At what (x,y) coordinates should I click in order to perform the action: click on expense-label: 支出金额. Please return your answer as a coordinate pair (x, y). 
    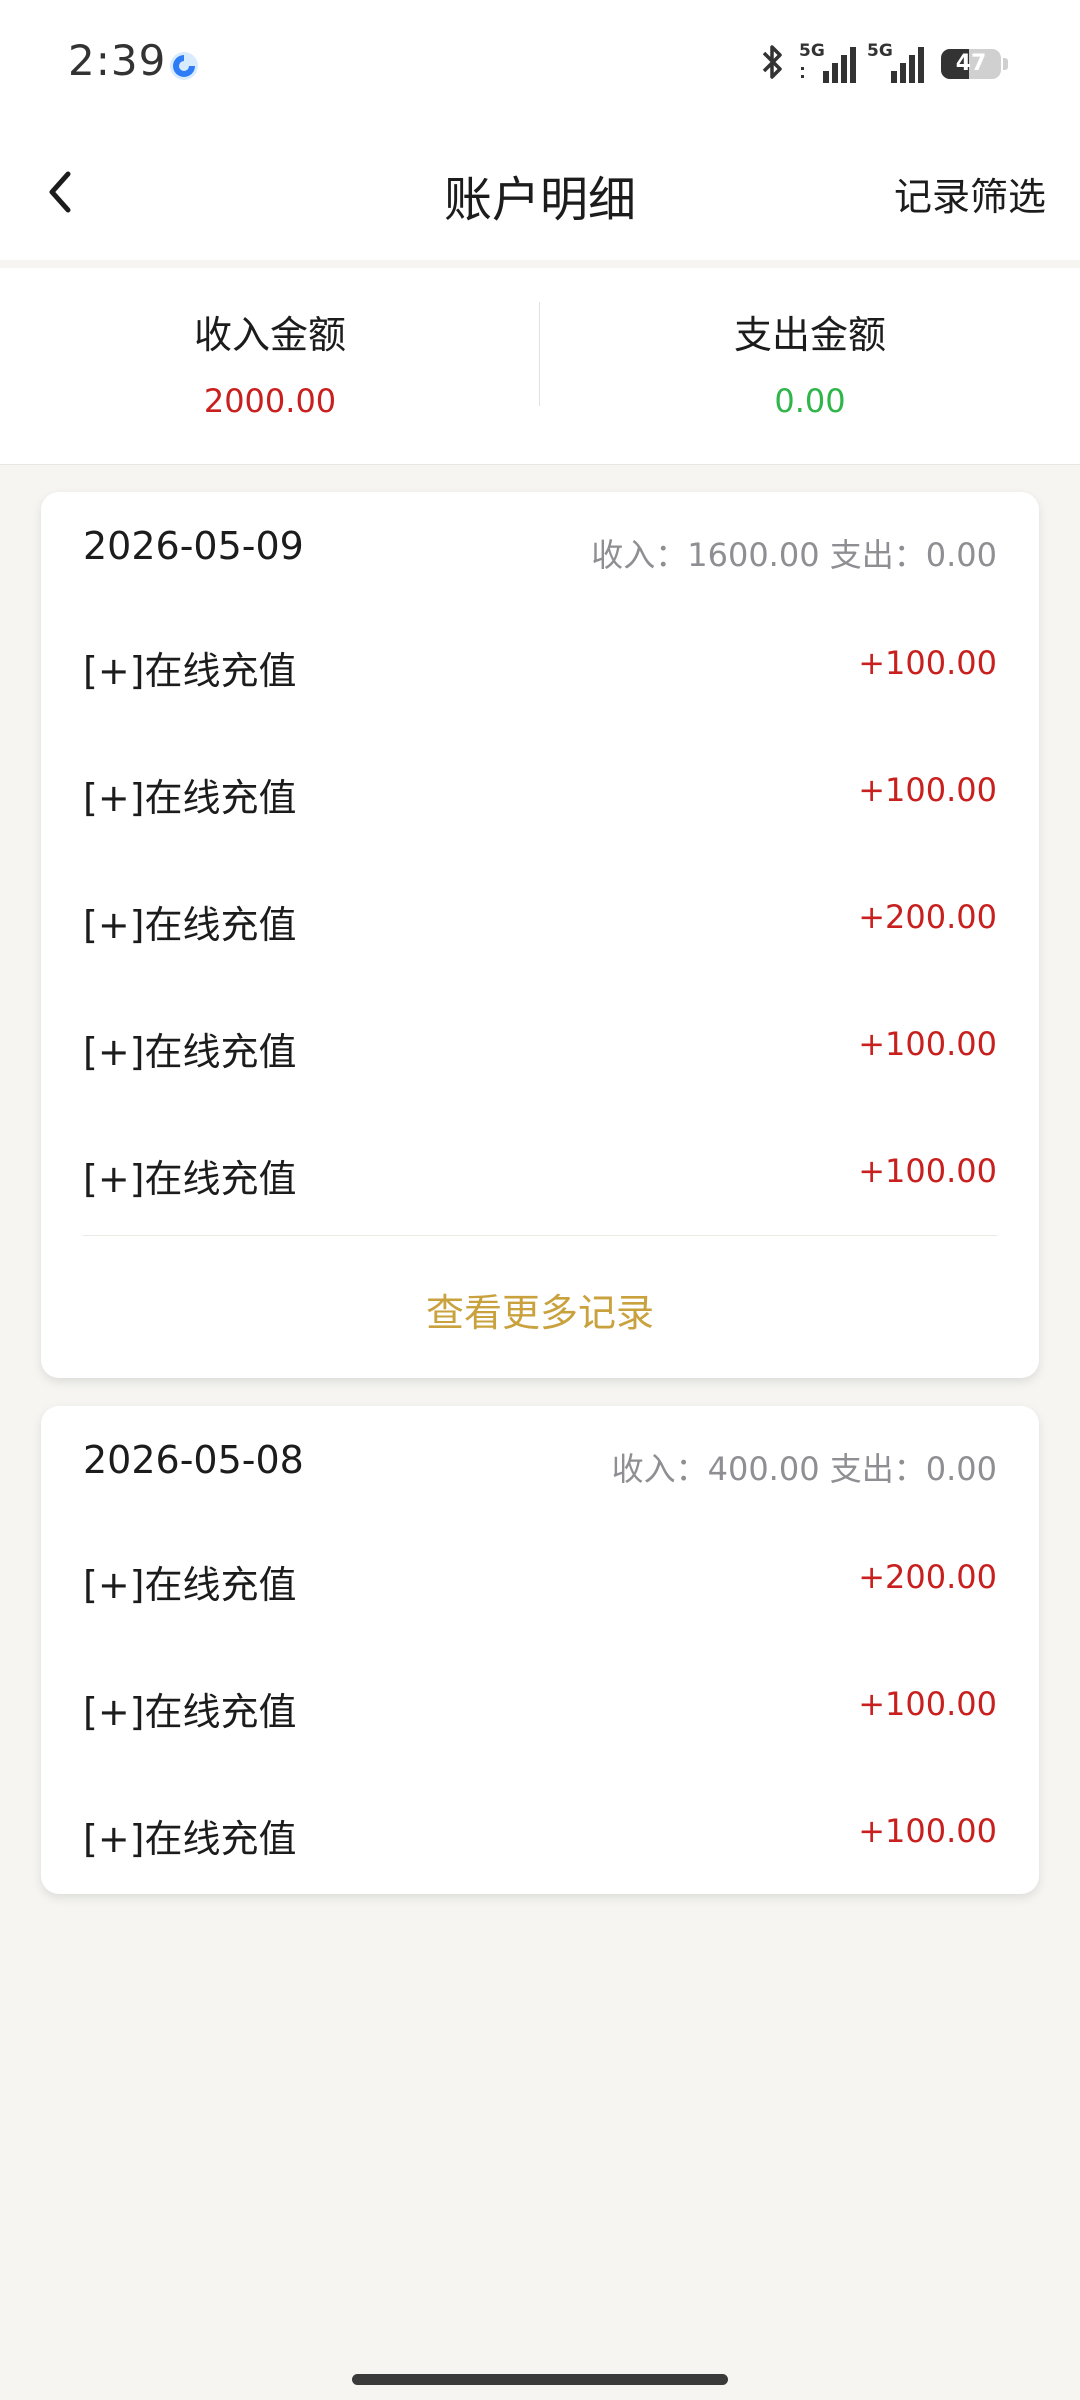
    Looking at the image, I should click on (809, 335).